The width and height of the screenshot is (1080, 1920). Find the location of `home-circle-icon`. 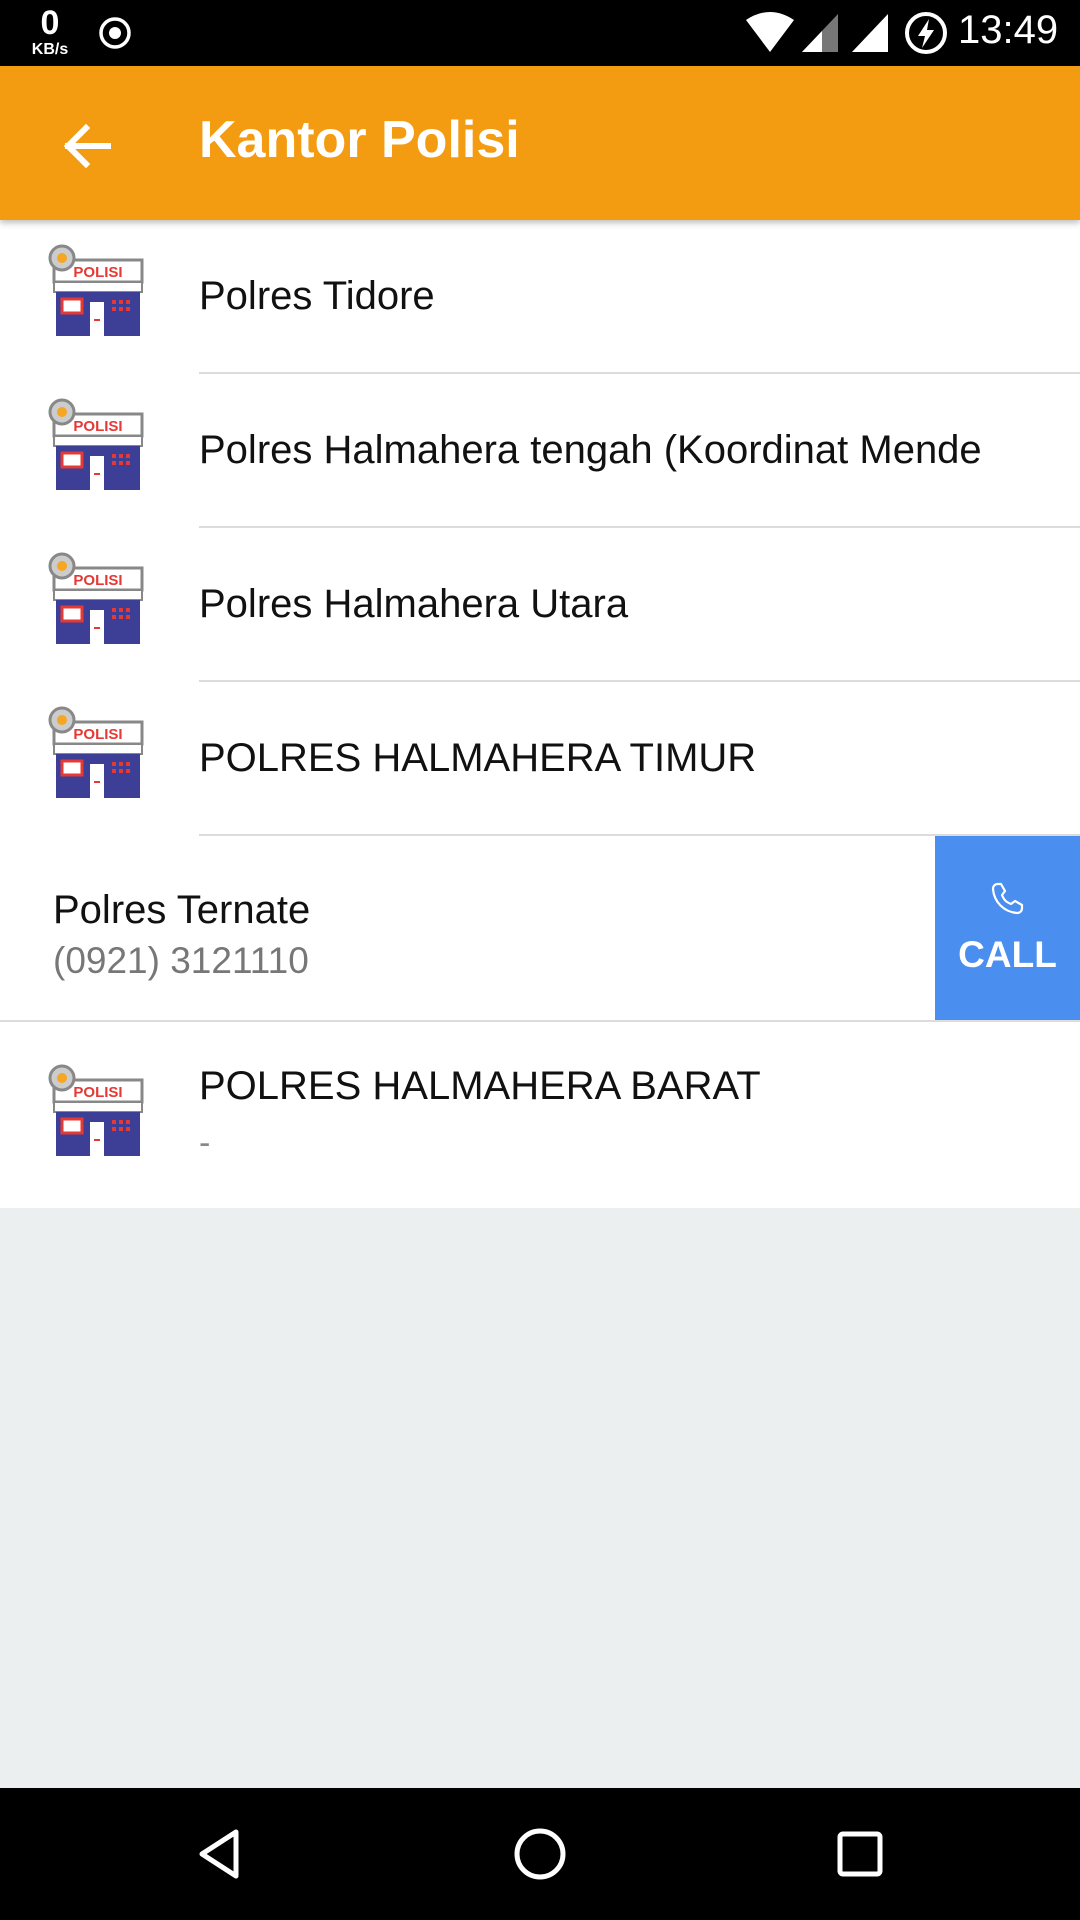

home-circle-icon is located at coordinates (540, 1854).